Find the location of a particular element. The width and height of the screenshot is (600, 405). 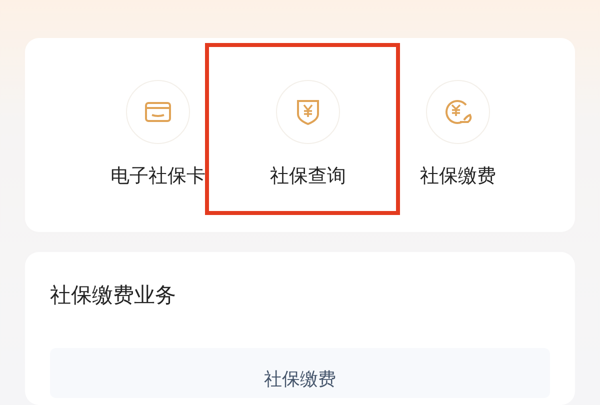

option-label: 社保缴费 is located at coordinates (300, 380).